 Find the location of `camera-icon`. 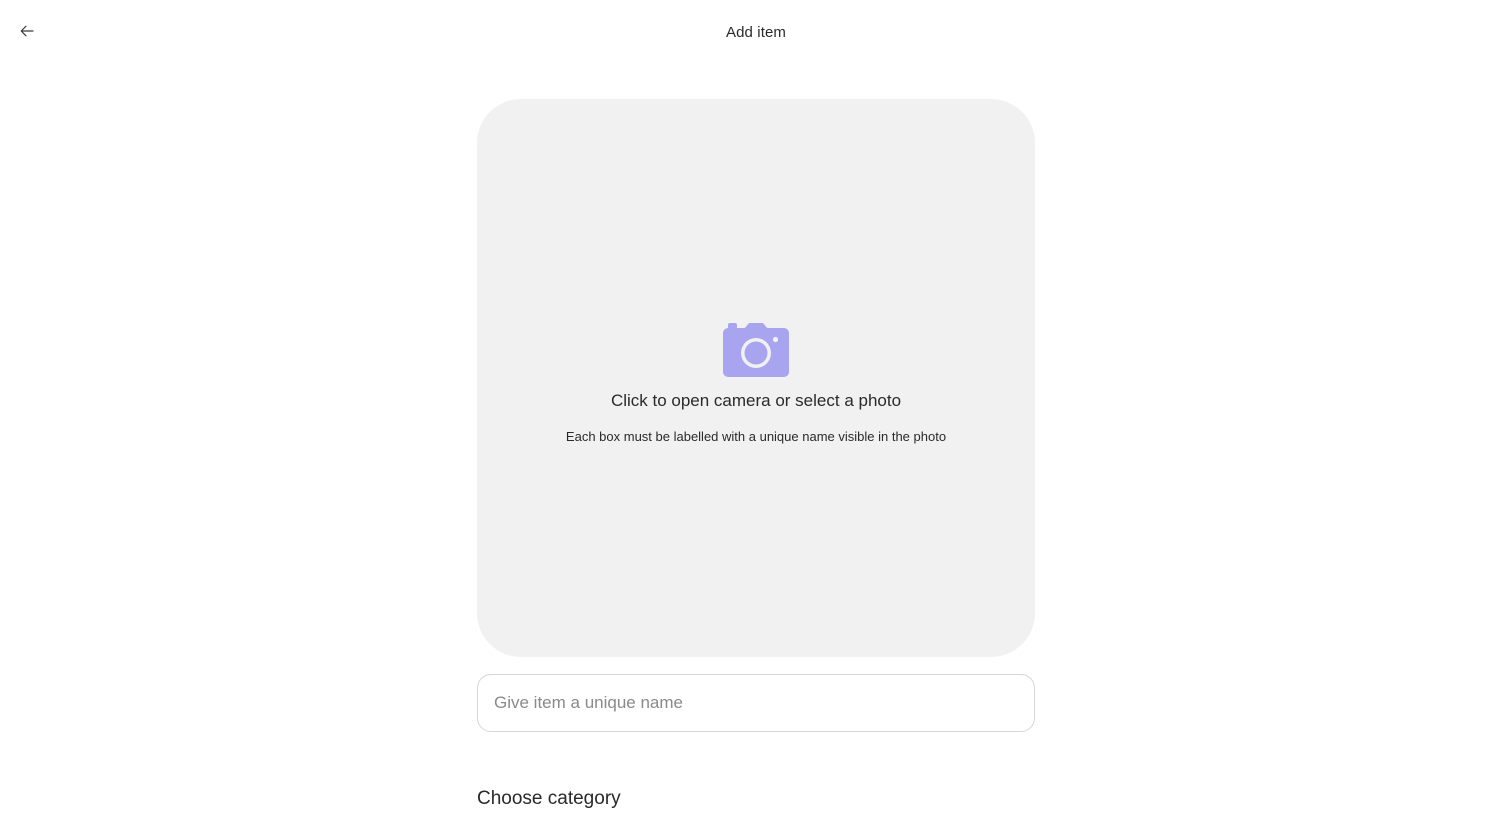

camera-icon is located at coordinates (756, 350).